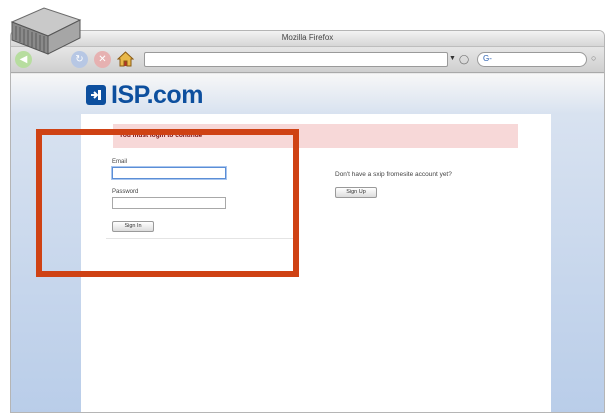  I want to click on search-go-icon: ○, so click(593, 58).